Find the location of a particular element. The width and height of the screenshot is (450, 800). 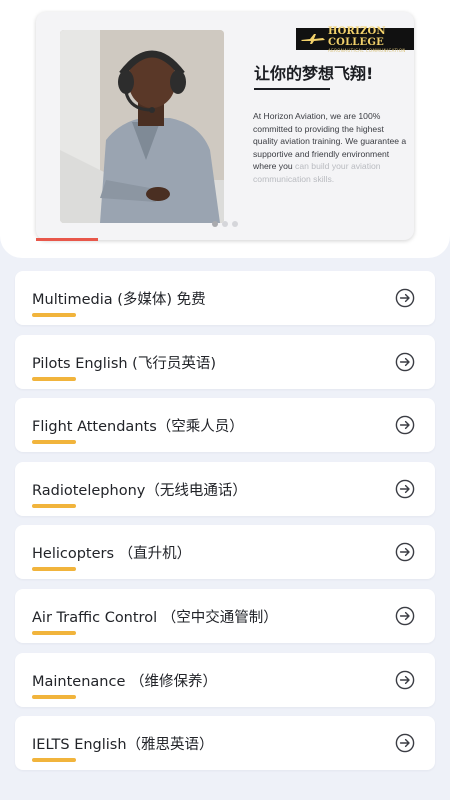

menu-item-air-traffic-control: Air Traffic Control （空中交通管制） is located at coordinates (225, 615).